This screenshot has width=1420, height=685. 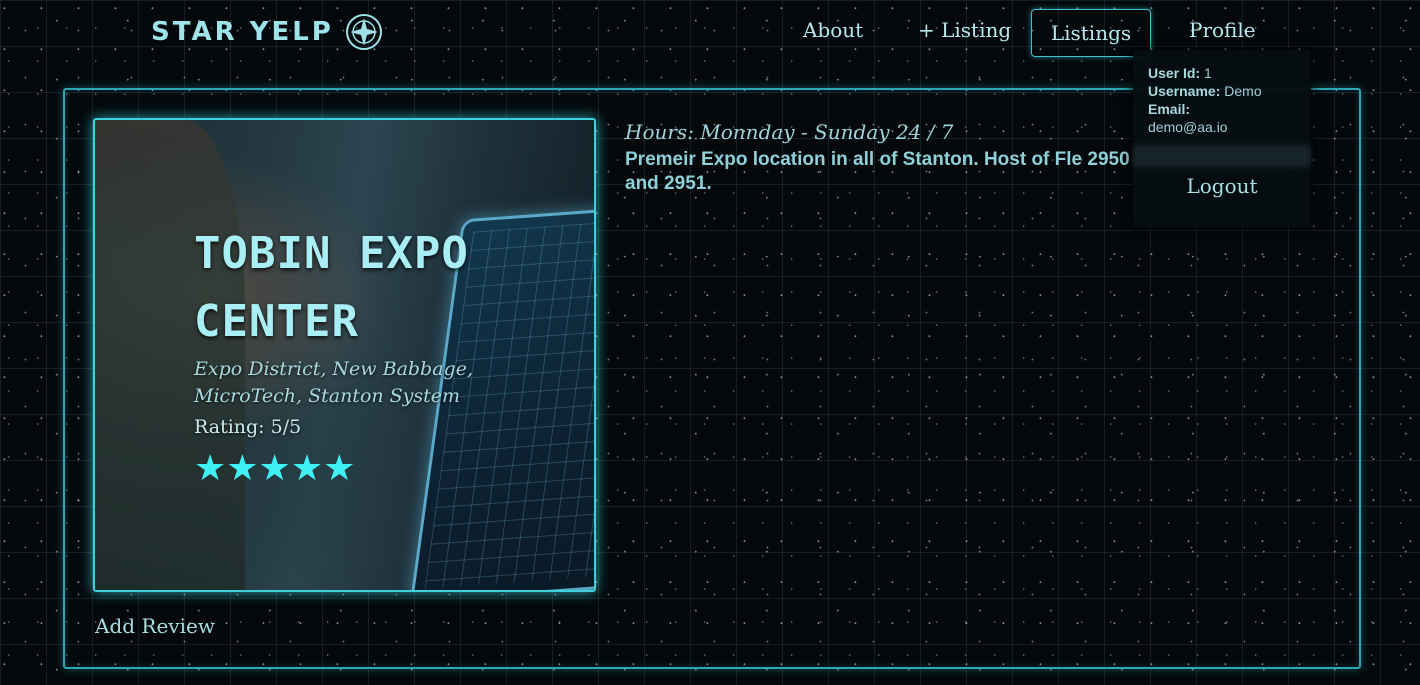 I want to click on user-id-row: User Id: 1, so click(x=1180, y=73).